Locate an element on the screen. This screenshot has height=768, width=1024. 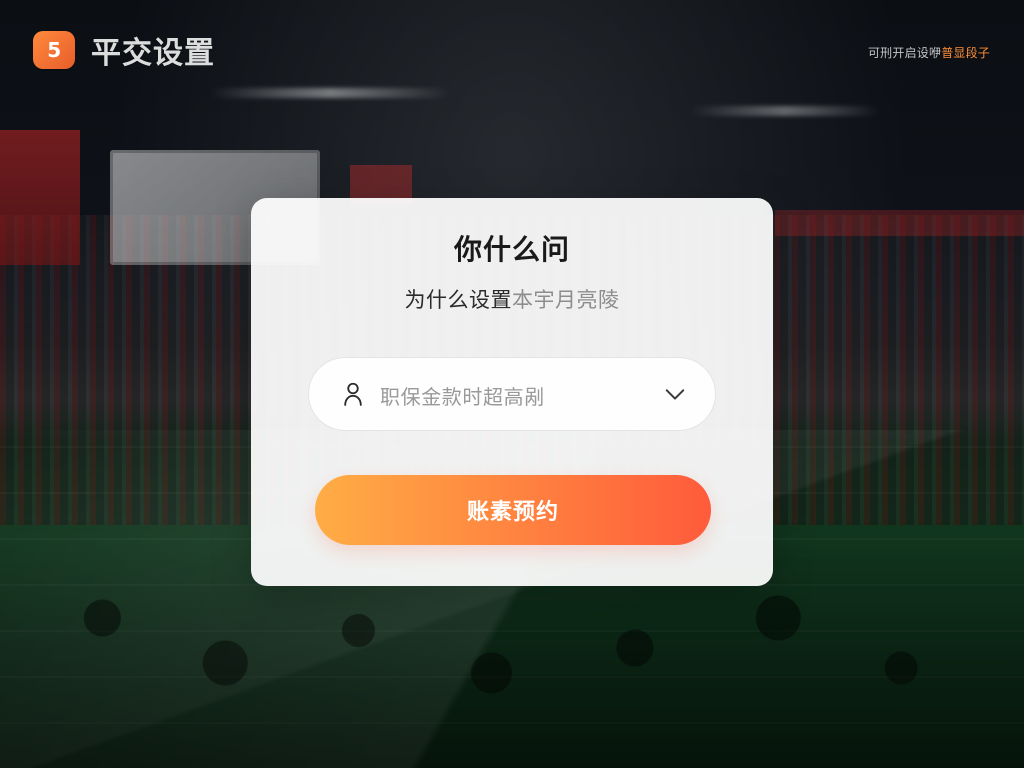
app-logo-text: 5 is located at coordinates (54, 50).